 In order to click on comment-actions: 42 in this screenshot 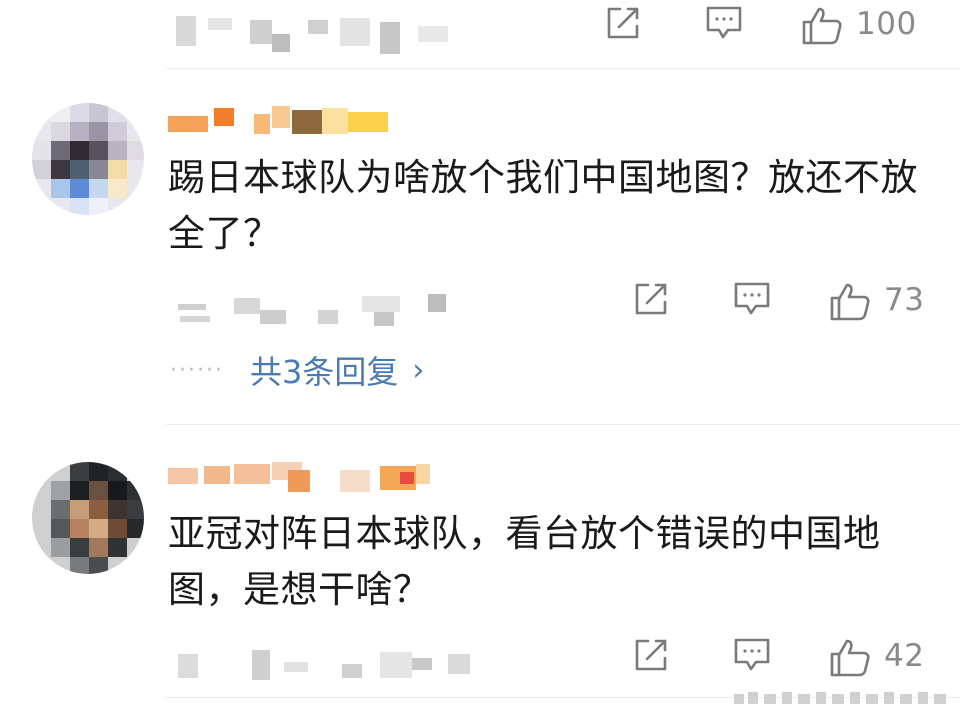, I will do `click(780, 657)`.